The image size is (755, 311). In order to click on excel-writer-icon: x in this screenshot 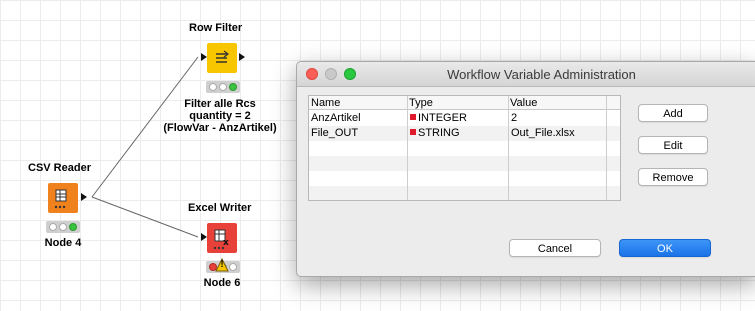, I will do `click(221, 239)`.